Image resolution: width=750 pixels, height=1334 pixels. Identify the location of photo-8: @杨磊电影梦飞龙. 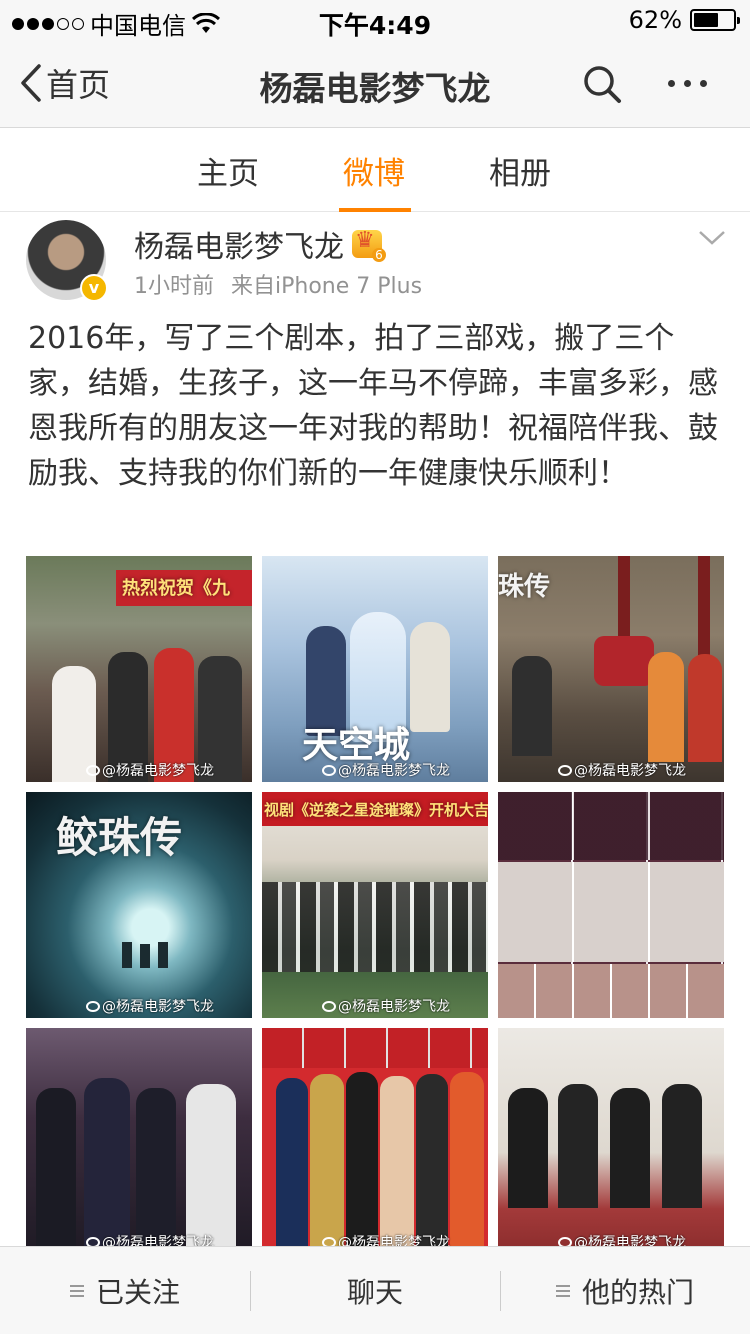
(375, 1138).